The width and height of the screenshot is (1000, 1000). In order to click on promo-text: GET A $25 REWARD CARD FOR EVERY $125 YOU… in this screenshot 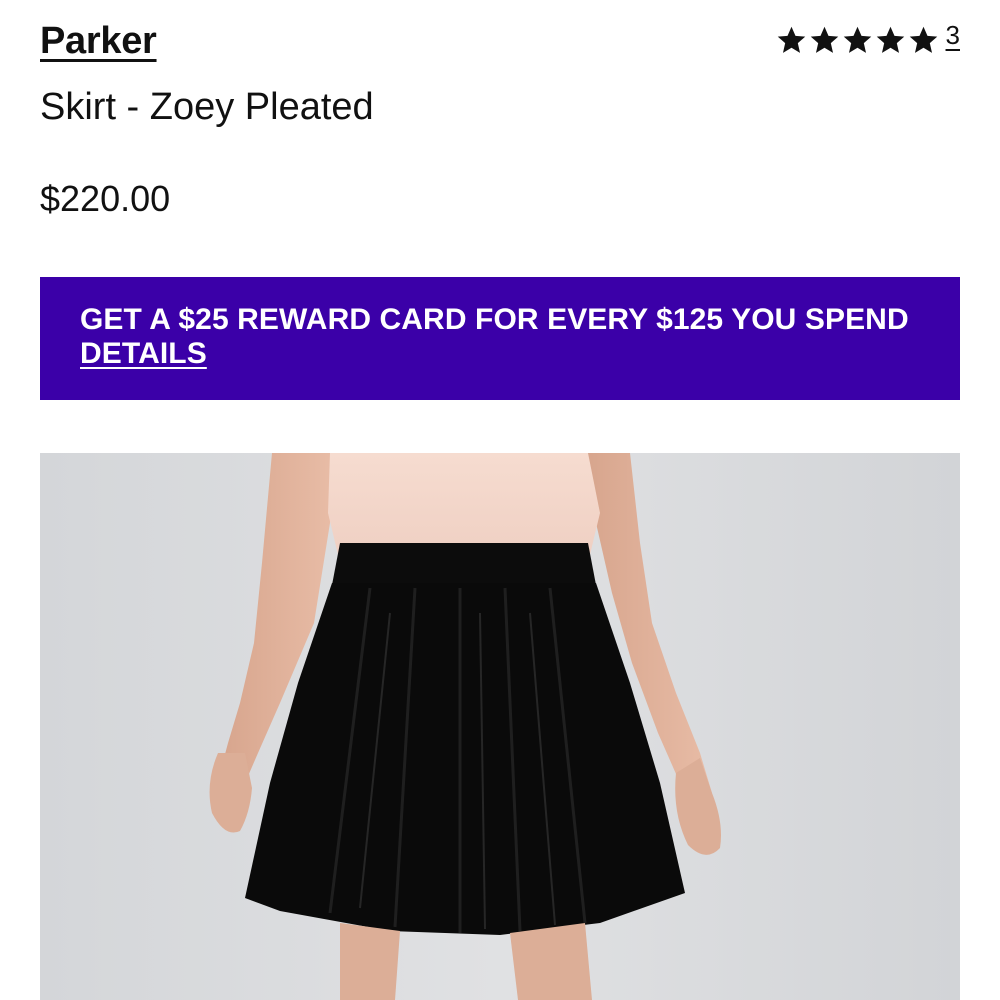, I will do `click(494, 319)`.